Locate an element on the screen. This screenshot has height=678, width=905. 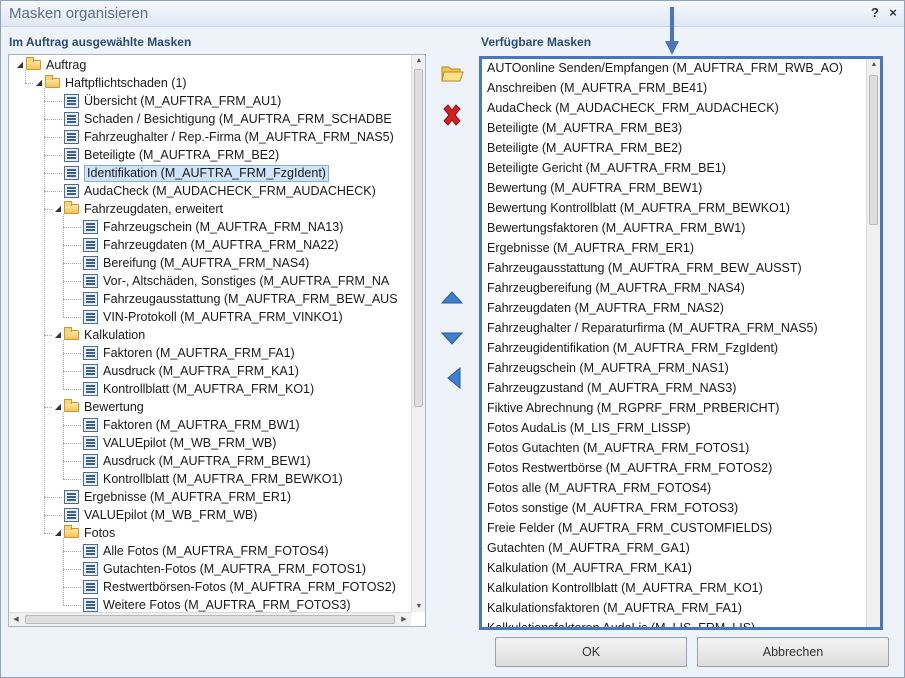
tree-node-label: Fahrzeugdaten (M_AUFTRA_FRM_NA22) is located at coordinates (221, 245).